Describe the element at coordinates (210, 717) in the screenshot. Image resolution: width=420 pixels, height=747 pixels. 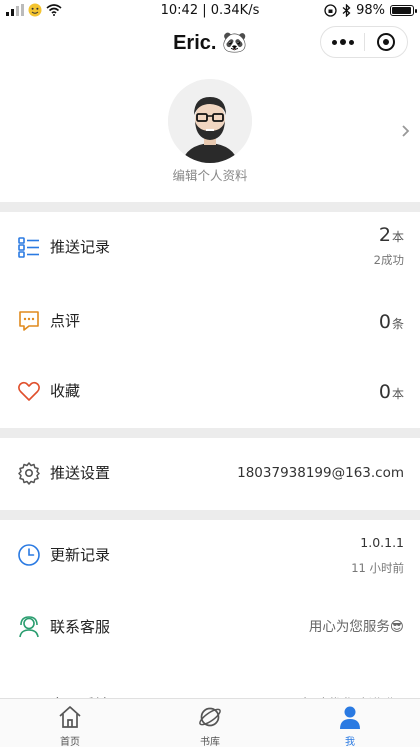
I see `planet-icon` at that location.